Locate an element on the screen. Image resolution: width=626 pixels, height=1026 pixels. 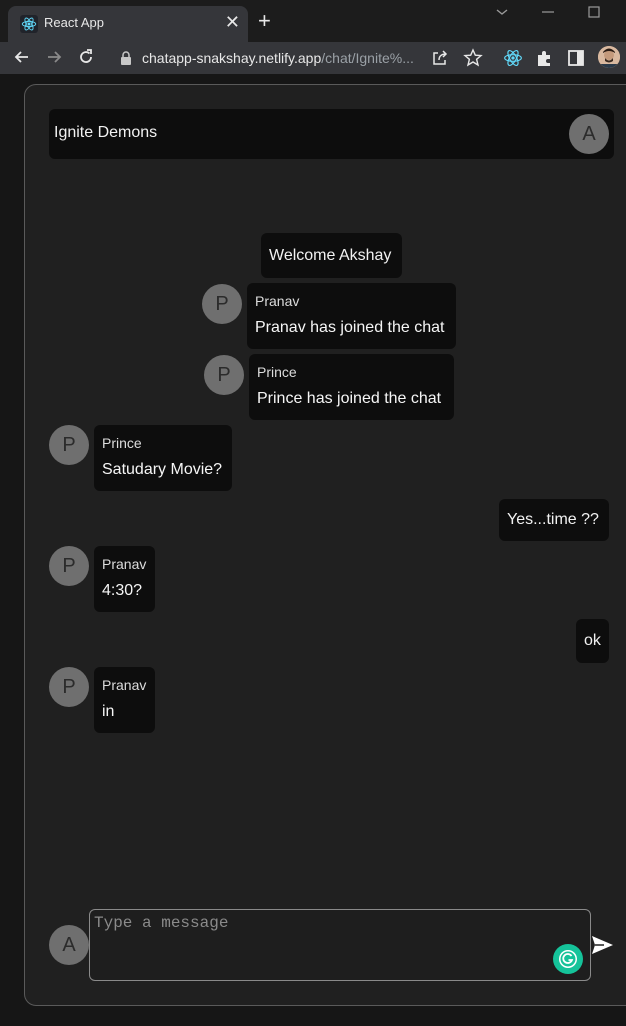
tab-title: React App is located at coordinates (74, 22).